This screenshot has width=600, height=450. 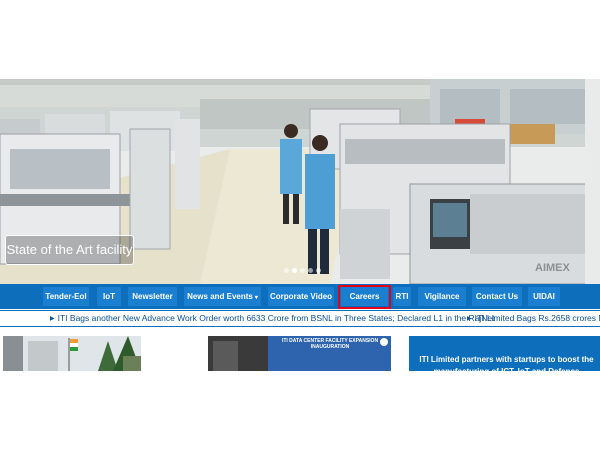 I want to click on carousel-indicators, so click(x=302, y=271).